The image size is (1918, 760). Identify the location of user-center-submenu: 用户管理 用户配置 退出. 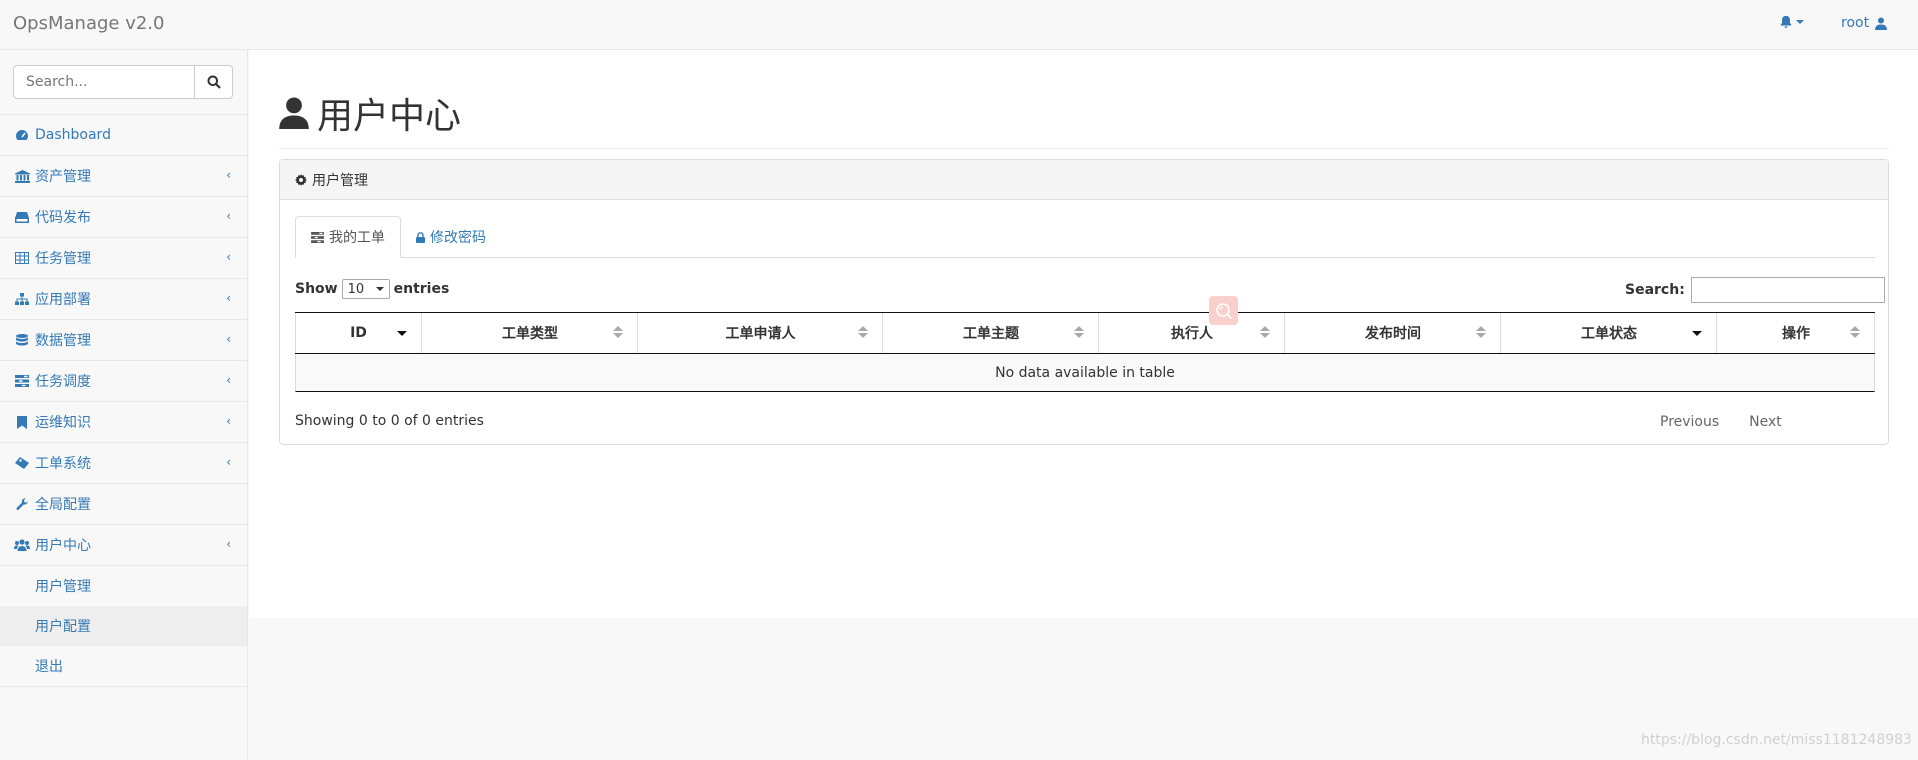
(123, 626).